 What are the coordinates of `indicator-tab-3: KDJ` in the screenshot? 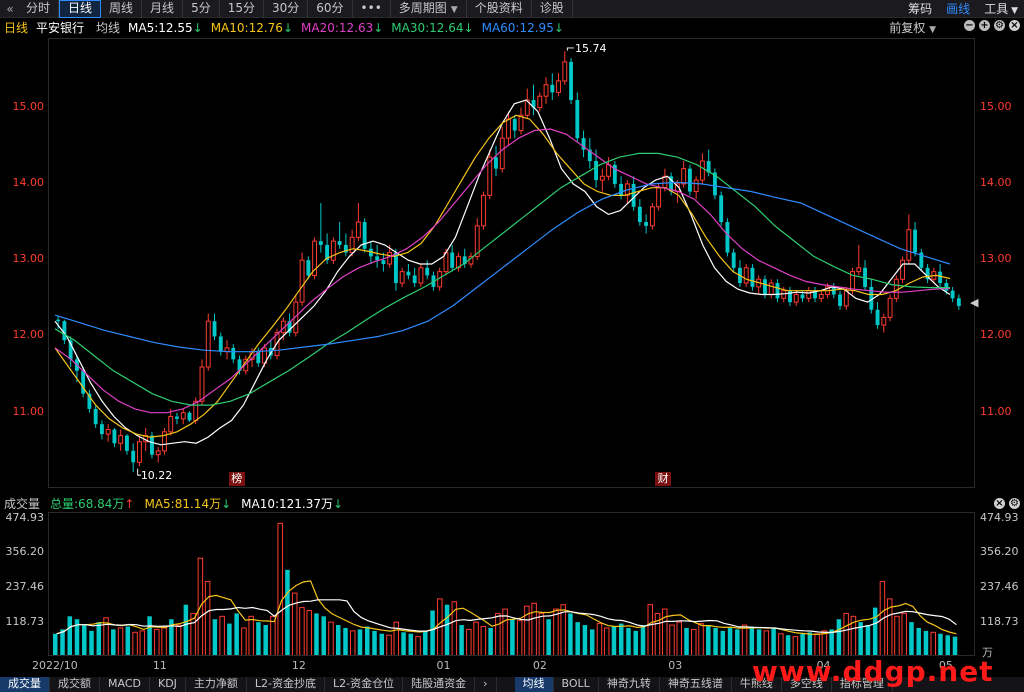 It's located at (168, 684).